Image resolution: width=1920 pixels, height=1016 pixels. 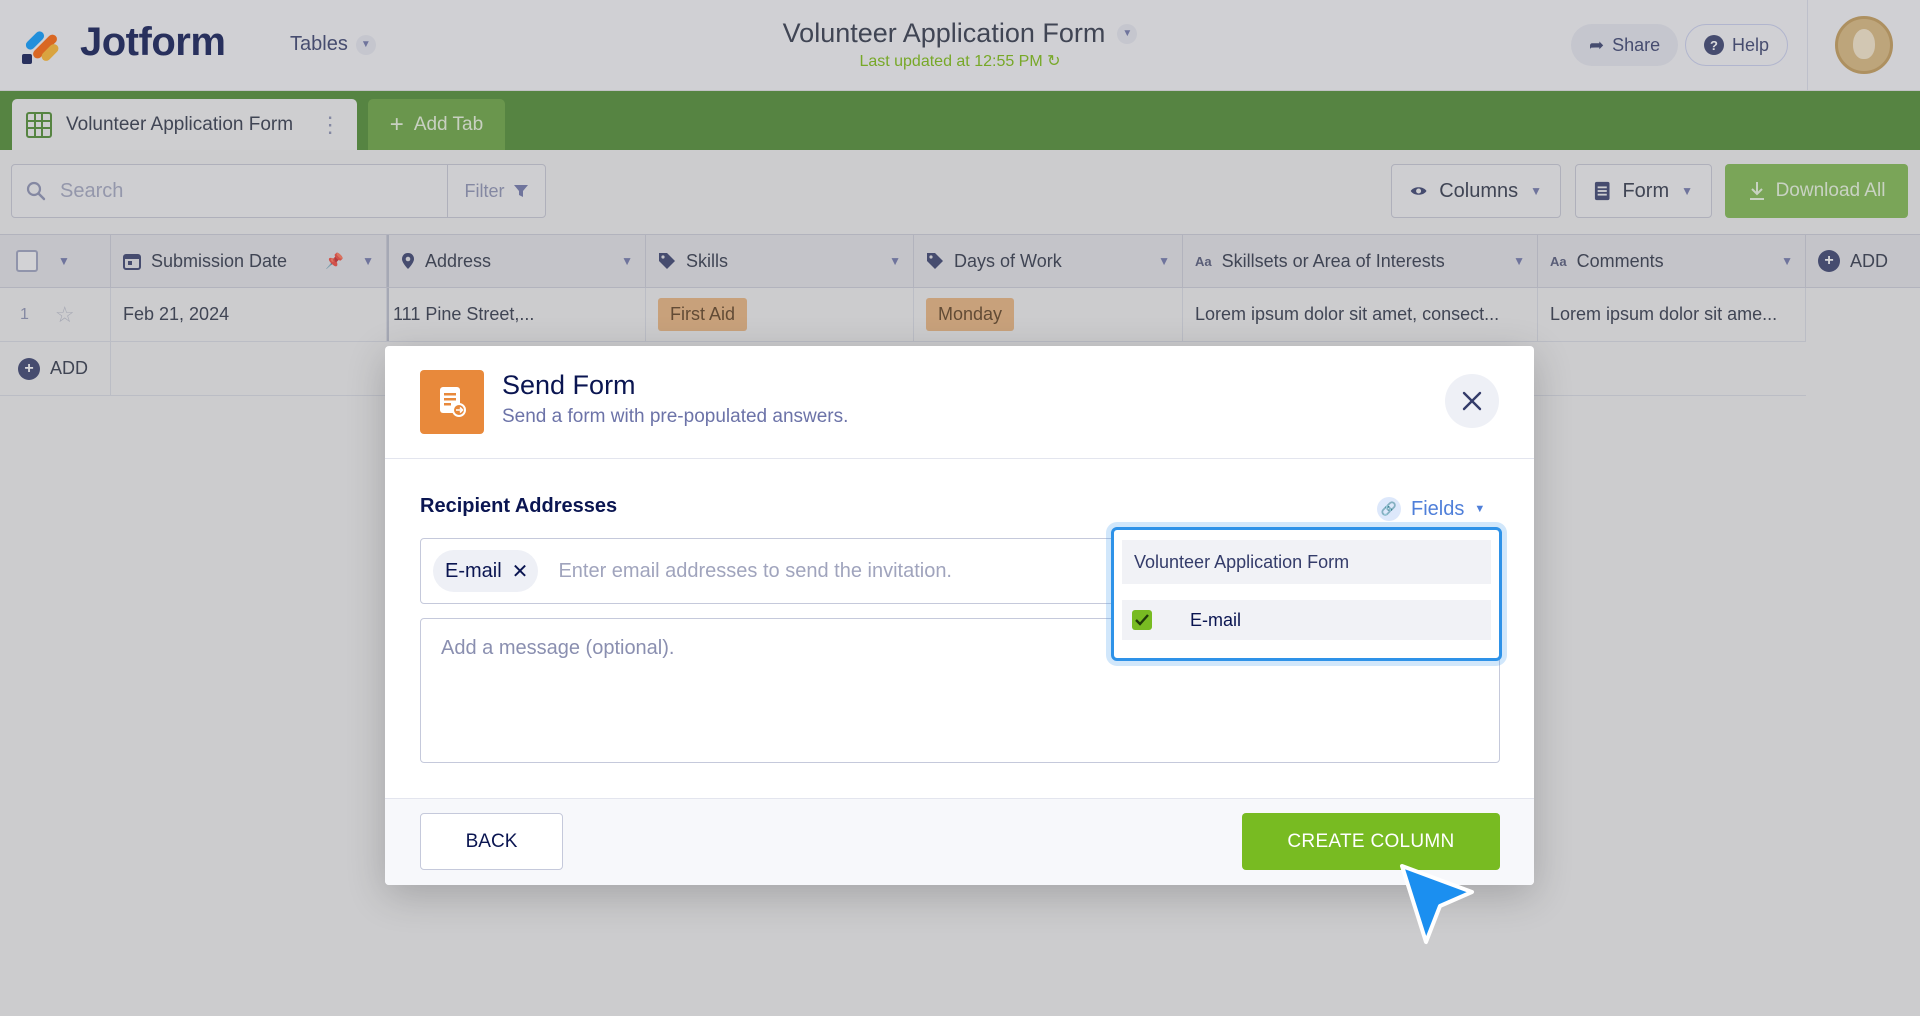 What do you see at coordinates (519, 506) in the screenshot?
I see `recipient-addresses-label: Recipient Addresses` at bounding box center [519, 506].